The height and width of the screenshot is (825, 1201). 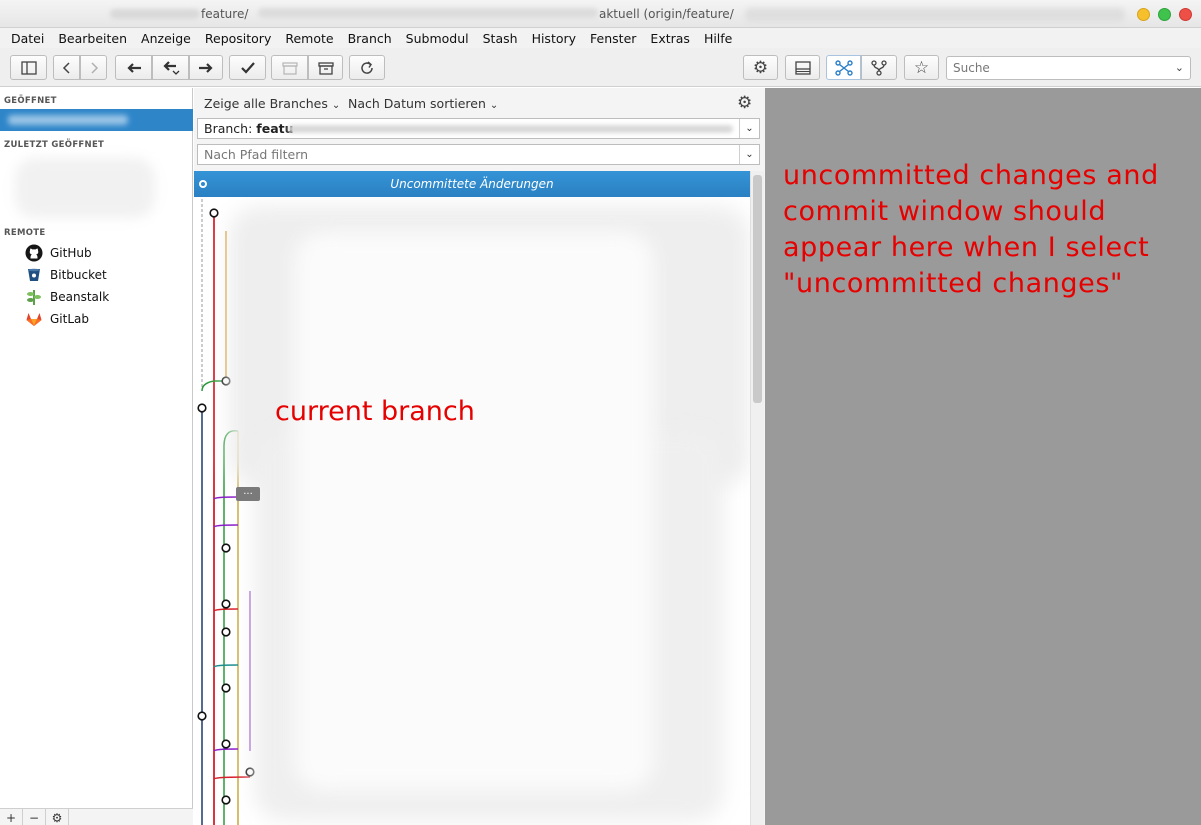 What do you see at coordinates (666, 14) in the screenshot?
I see `window-title-part2: aktuell (origin/feature/` at bounding box center [666, 14].